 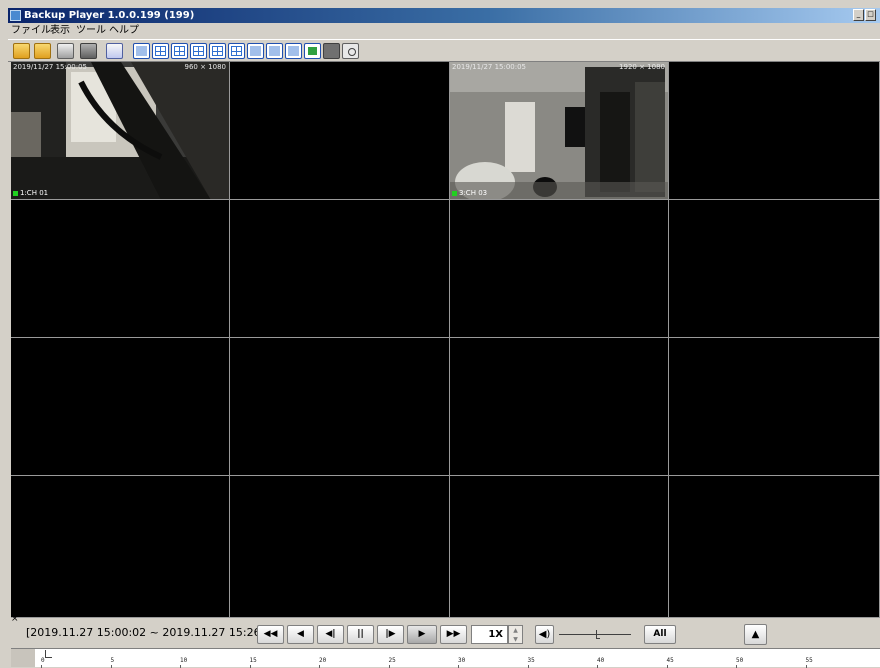 What do you see at coordinates (340, 269) in the screenshot?
I see `video-cell-ch06` at bounding box center [340, 269].